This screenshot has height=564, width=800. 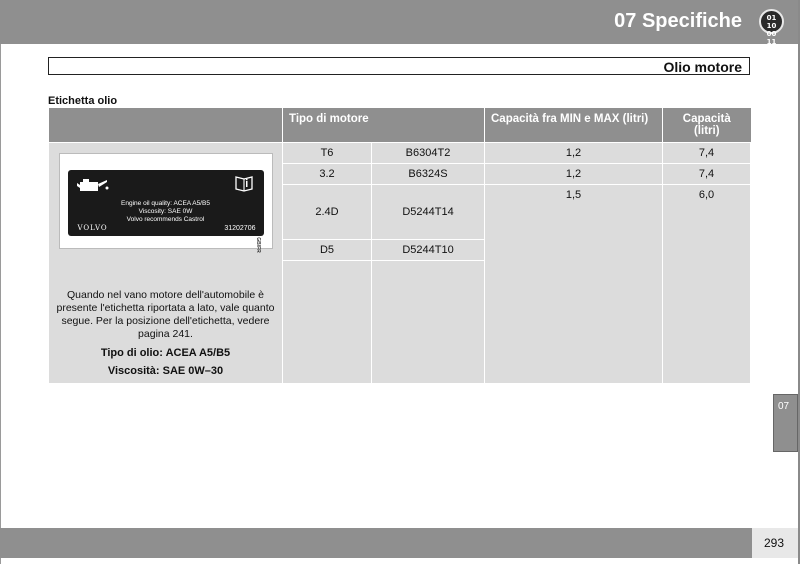 What do you see at coordinates (165, 211) in the screenshot?
I see `oil-label-line: Viscosity: SAE 0W` at bounding box center [165, 211].